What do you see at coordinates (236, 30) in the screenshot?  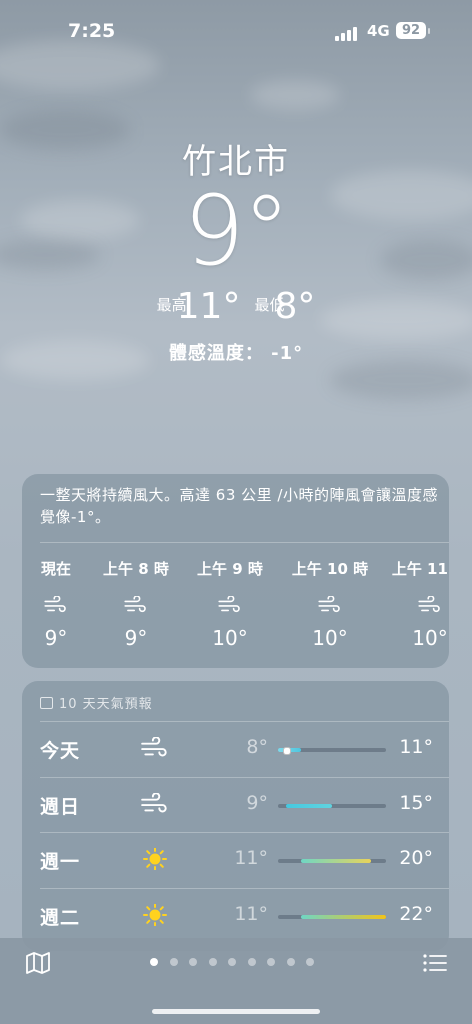 I see `status-bar: 7:25 4G 92` at bounding box center [236, 30].